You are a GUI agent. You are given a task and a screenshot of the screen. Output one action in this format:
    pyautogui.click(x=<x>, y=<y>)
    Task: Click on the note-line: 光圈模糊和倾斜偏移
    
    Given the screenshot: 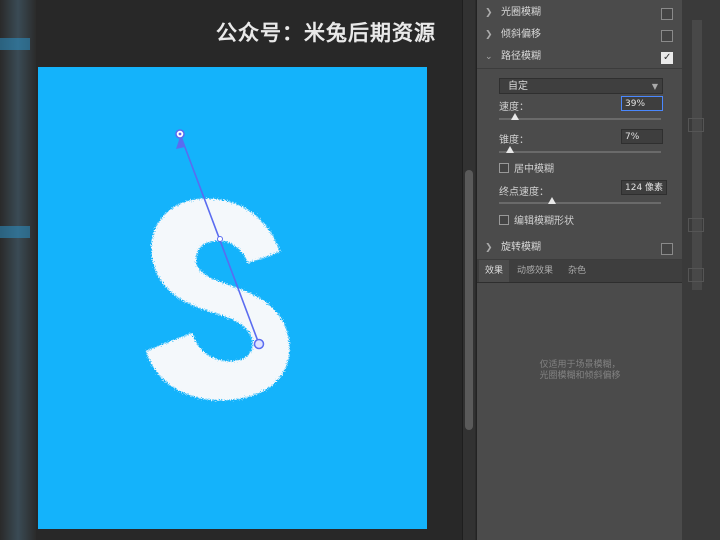 What is the action you would take?
    pyautogui.click(x=580, y=376)
    